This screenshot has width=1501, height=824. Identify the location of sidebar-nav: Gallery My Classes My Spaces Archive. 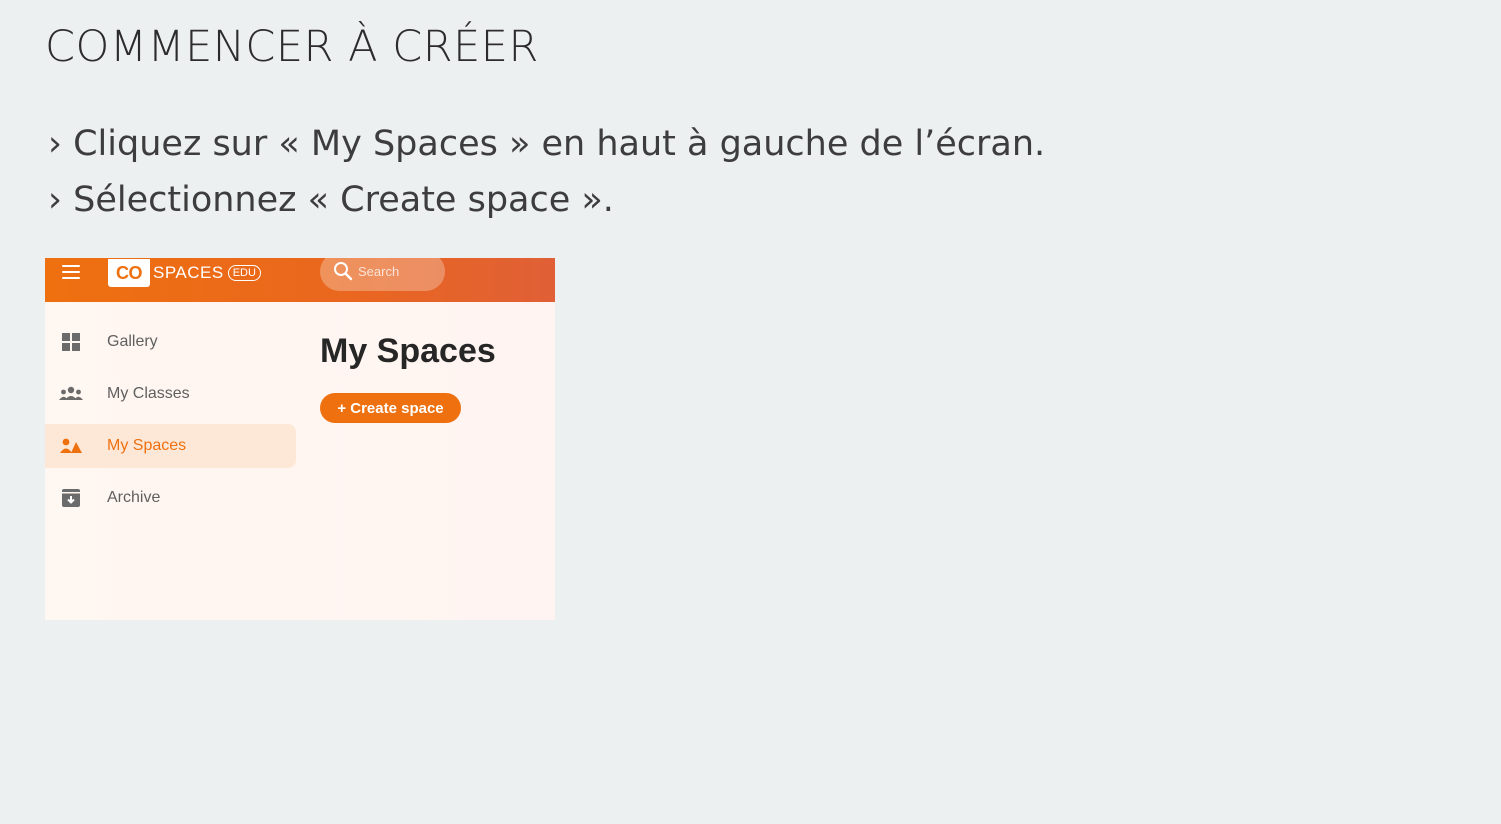
(170, 424).